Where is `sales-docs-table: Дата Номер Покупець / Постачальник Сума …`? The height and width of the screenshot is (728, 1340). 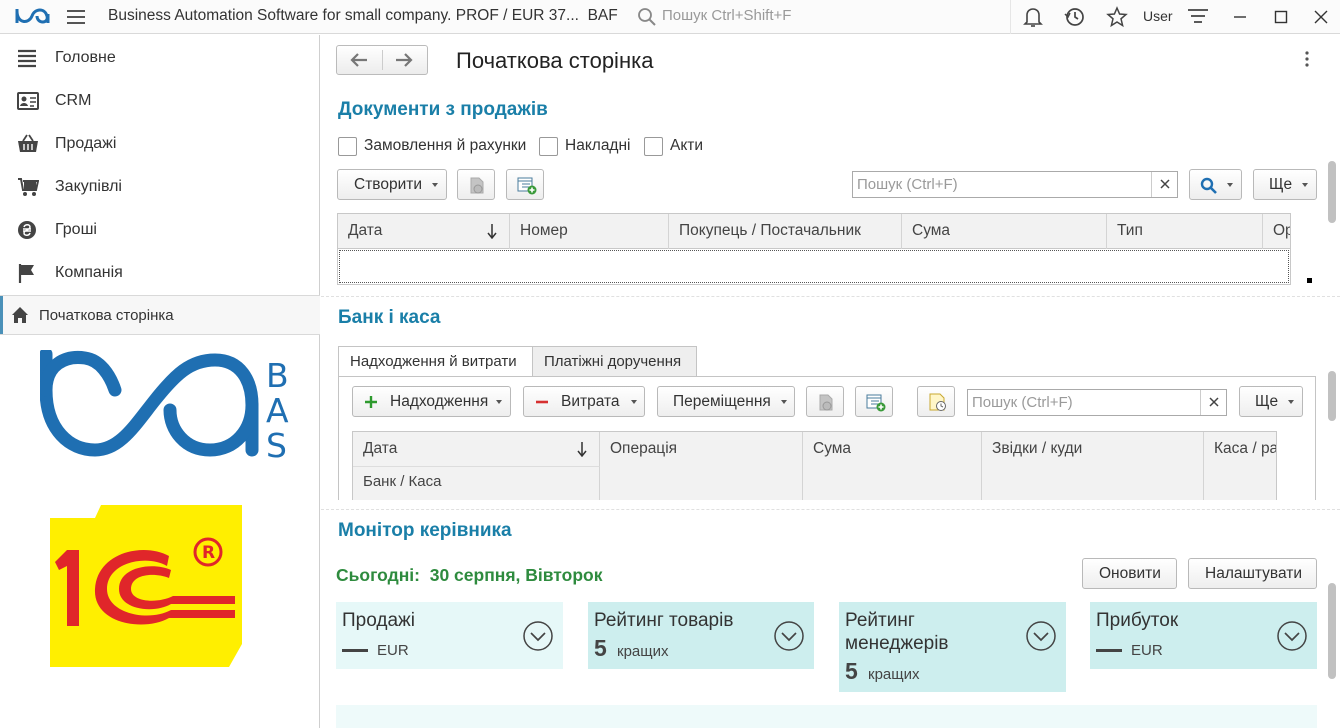 sales-docs-table: Дата Номер Покупець / Постачальник Сума … is located at coordinates (814, 249).